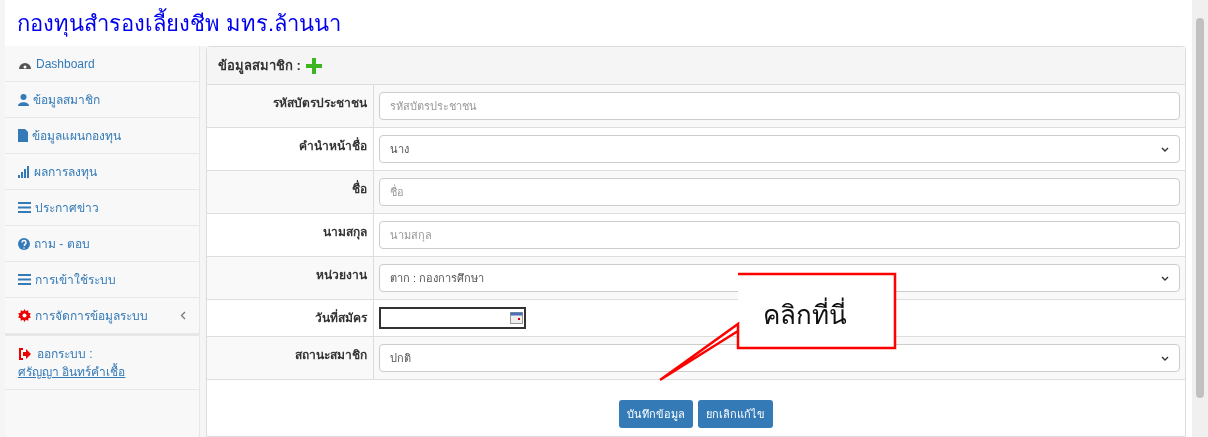 This screenshot has width=1208, height=437. Describe the element at coordinates (333, 146) in the screenshot. I see `field-label: คำนำหน้าชื่อ` at that location.